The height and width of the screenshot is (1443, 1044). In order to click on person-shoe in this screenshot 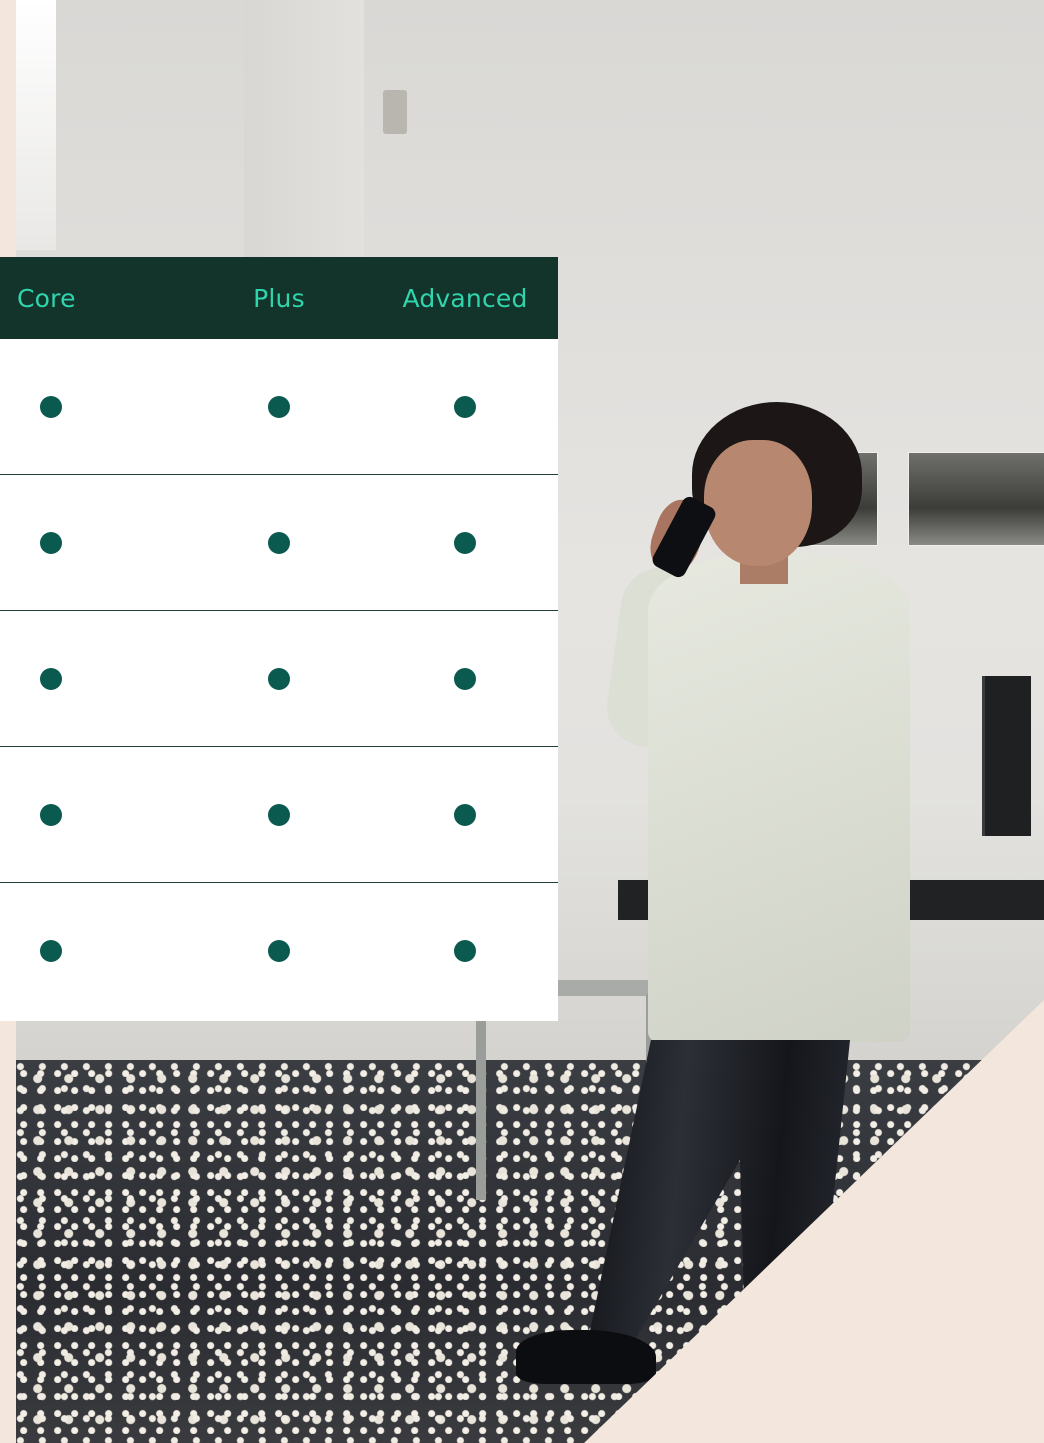, I will do `click(586, 1357)`.